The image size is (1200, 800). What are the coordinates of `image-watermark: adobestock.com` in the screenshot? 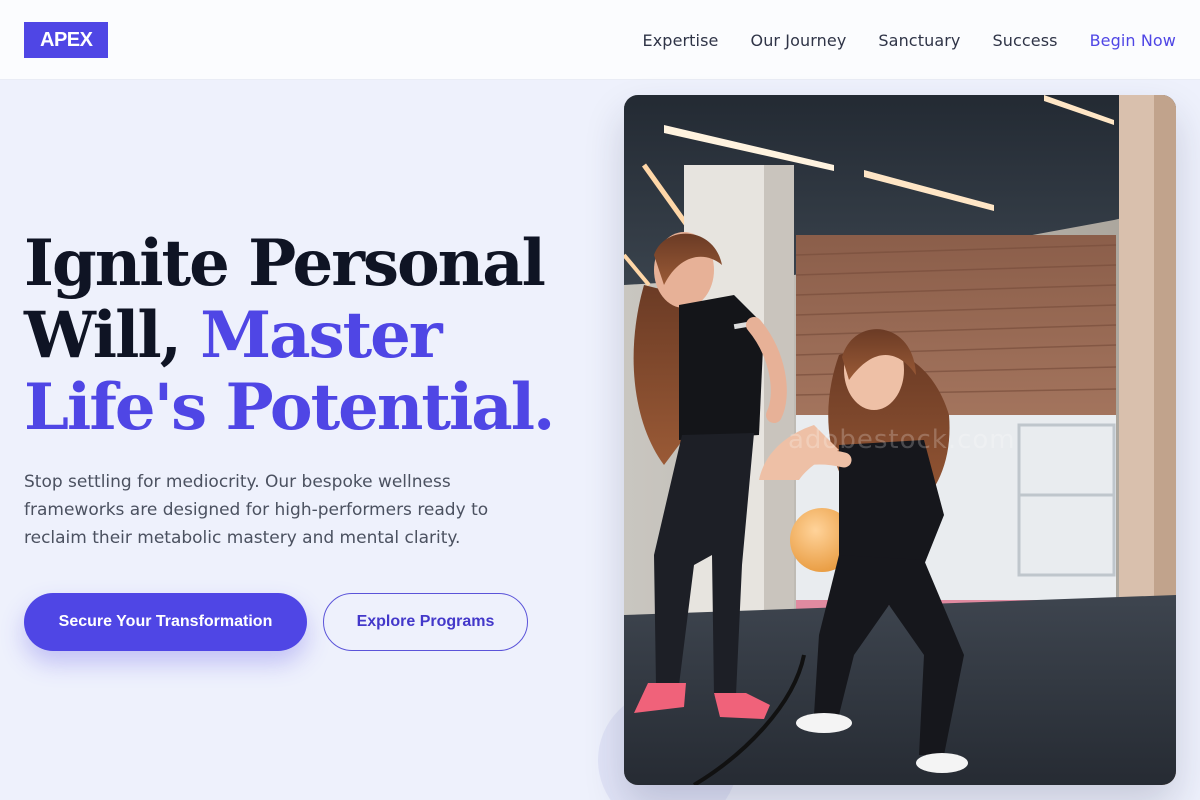 It's located at (902, 440).